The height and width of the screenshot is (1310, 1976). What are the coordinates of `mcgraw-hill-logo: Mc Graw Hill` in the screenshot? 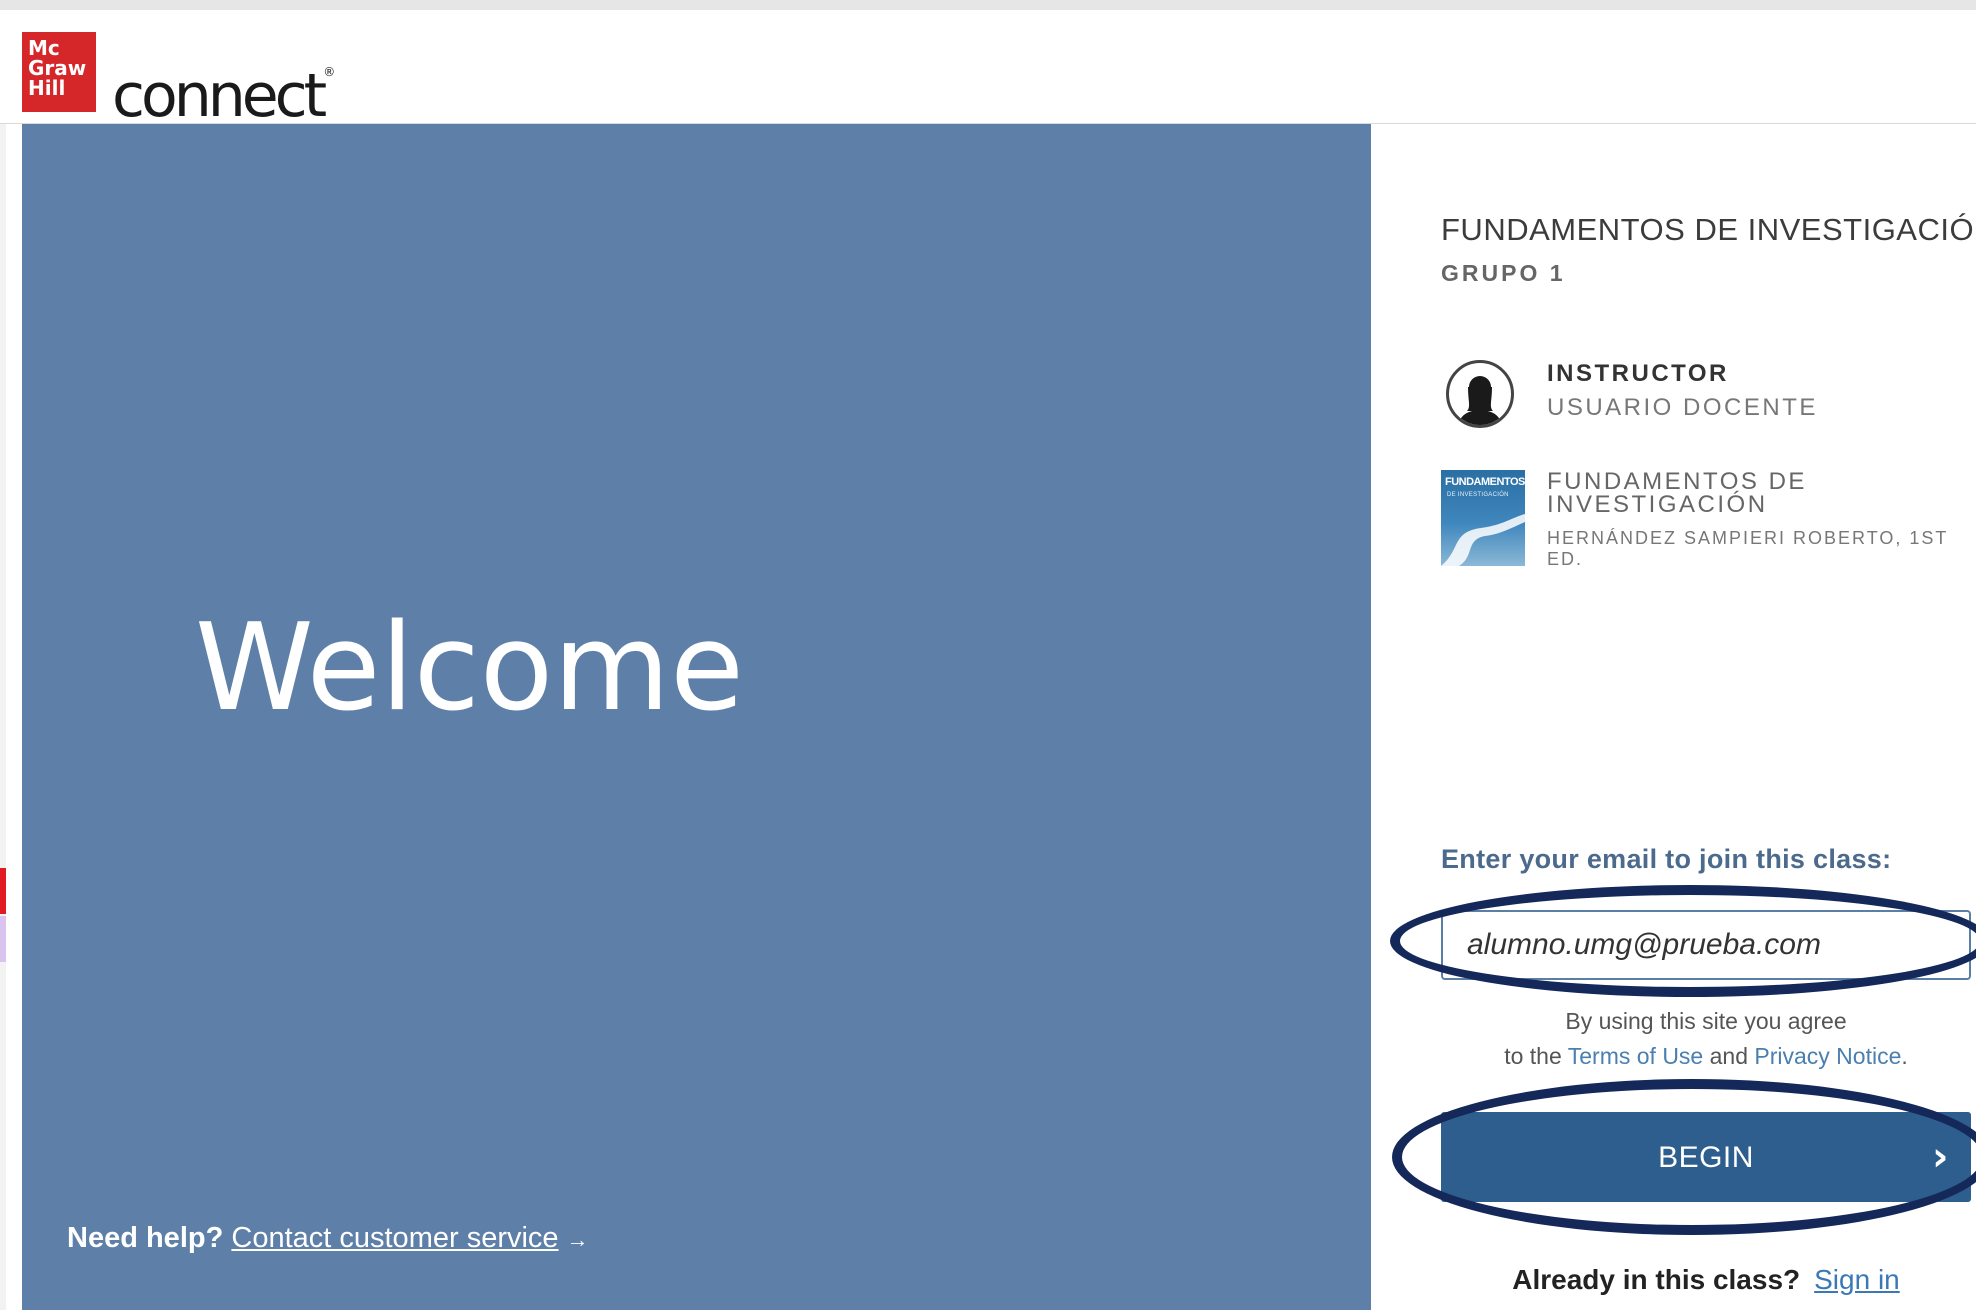 It's located at (59, 72).